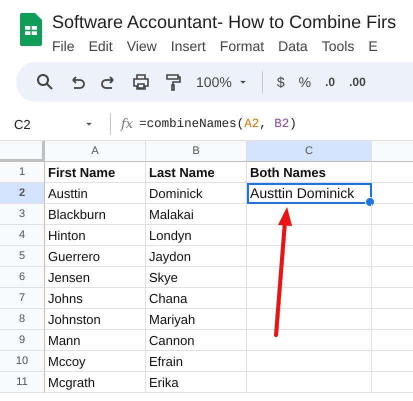 The width and height of the screenshot is (413, 401). Describe the element at coordinates (309, 151) in the screenshot. I see `column-header: C` at that location.